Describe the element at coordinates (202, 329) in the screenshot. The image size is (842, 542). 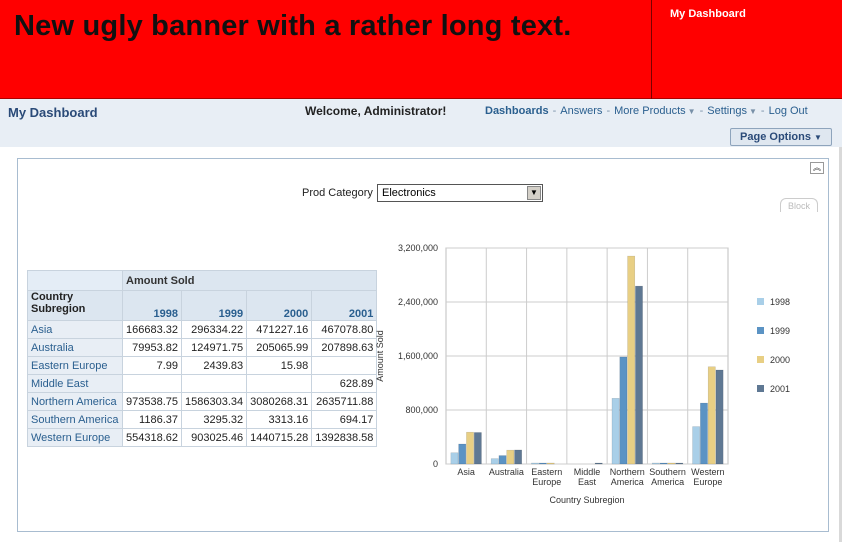
I see `table-row: Asia 166683.32 296334.22 471227.16 467078.80` at that location.